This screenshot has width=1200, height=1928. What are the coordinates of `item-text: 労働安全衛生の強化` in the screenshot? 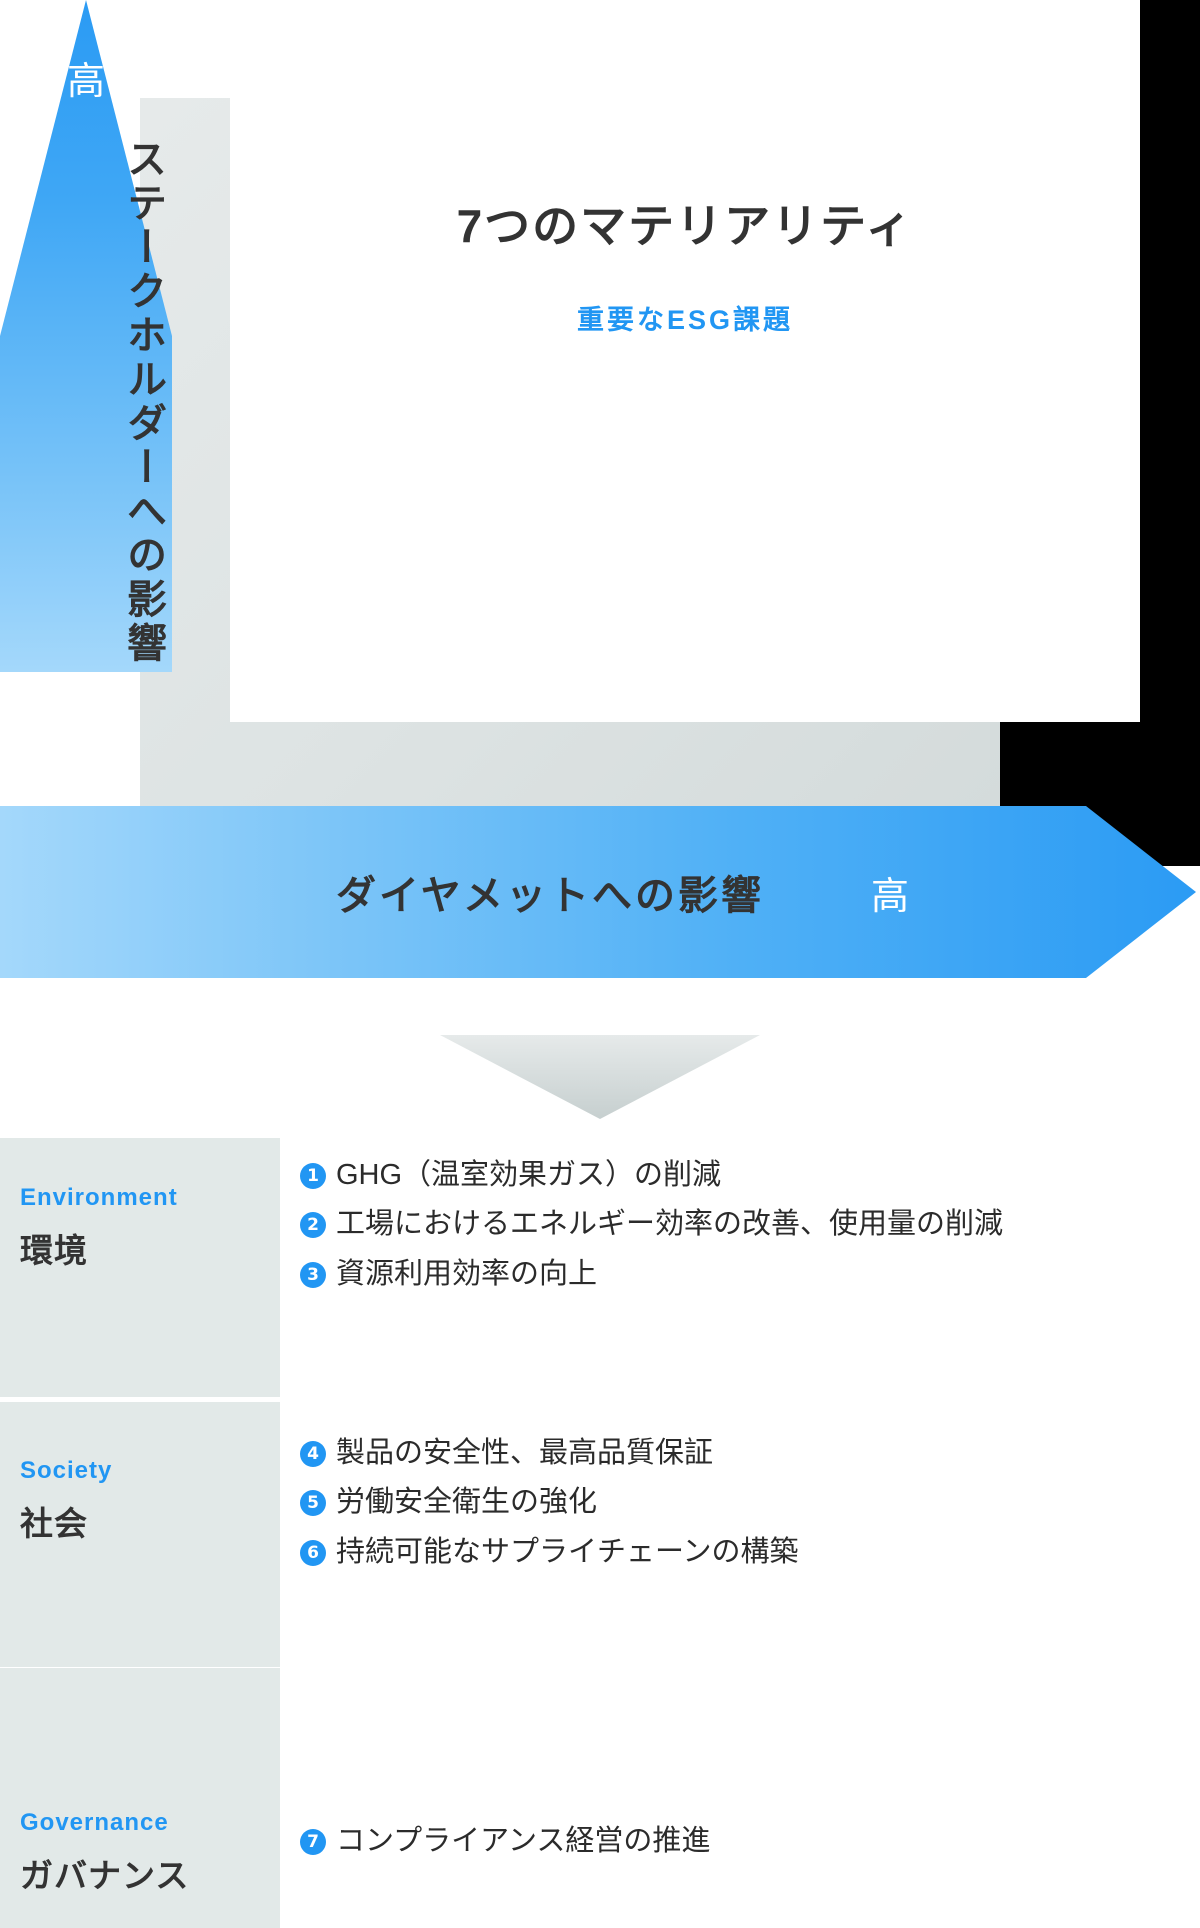 It's located at (467, 1502).